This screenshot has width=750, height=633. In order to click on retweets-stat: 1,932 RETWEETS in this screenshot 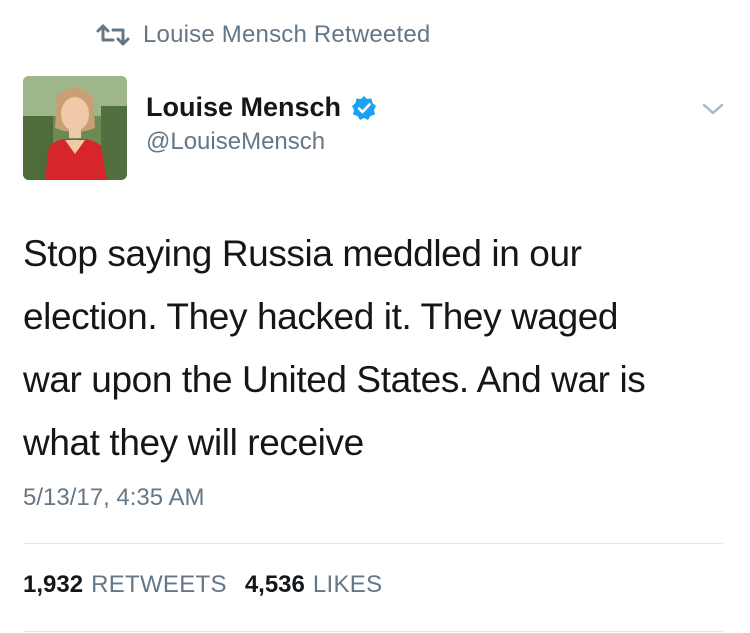, I will do `click(125, 585)`.